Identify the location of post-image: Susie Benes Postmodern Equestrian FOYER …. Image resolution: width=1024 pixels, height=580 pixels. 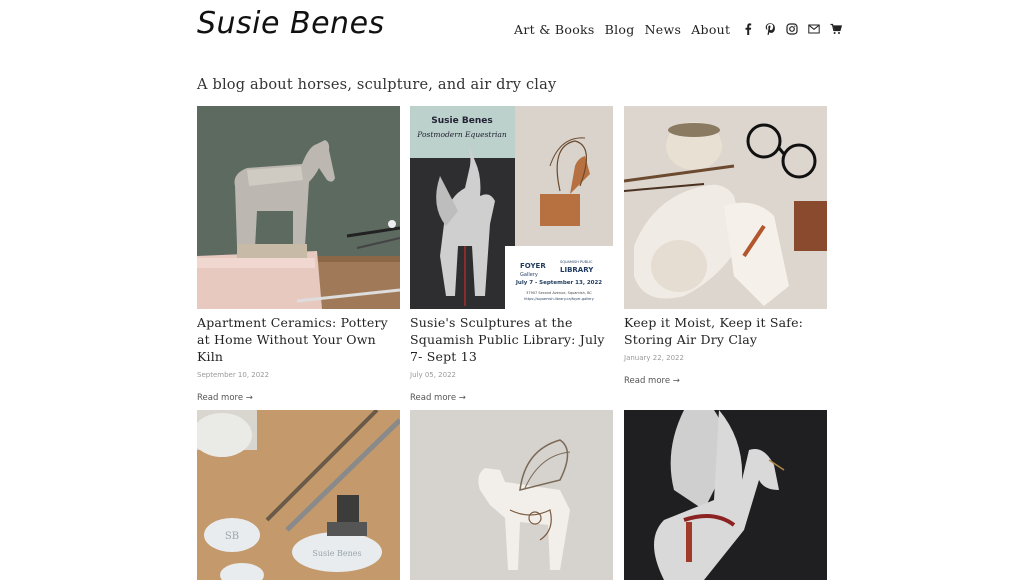
(511, 207).